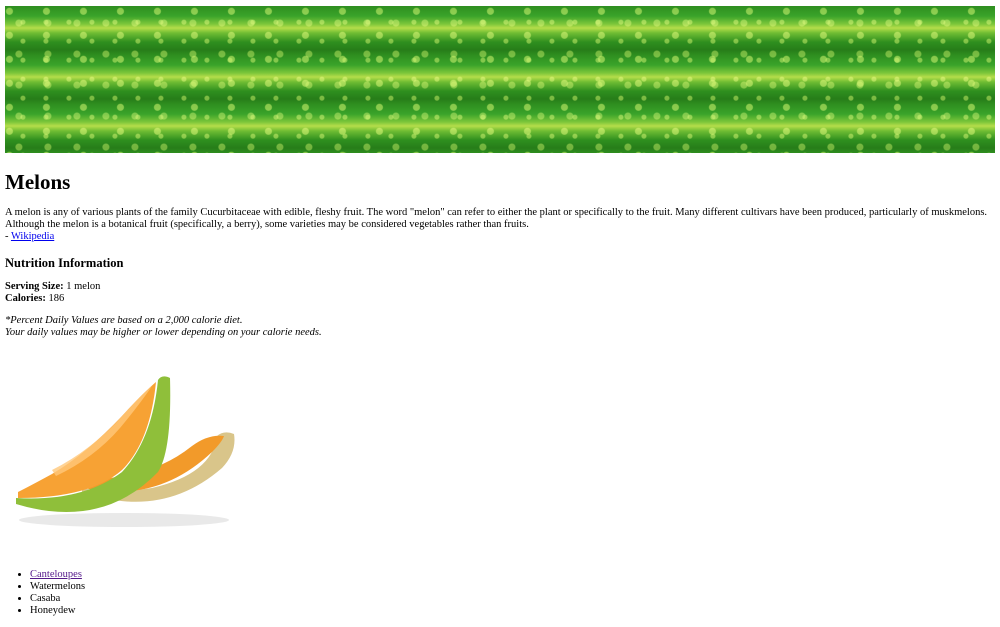 Image resolution: width=1000 pixels, height=627 pixels. Describe the element at coordinates (125, 451) in the screenshot. I see `cantaloupe-slices-image` at that location.